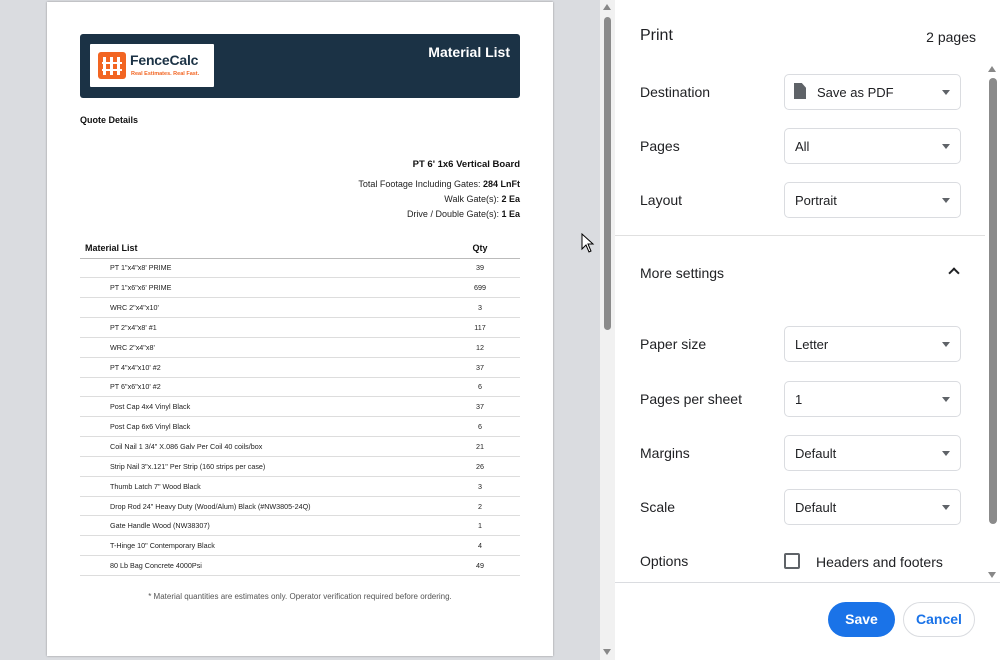  I want to click on table-header-row: Material List Qty, so click(300, 248).